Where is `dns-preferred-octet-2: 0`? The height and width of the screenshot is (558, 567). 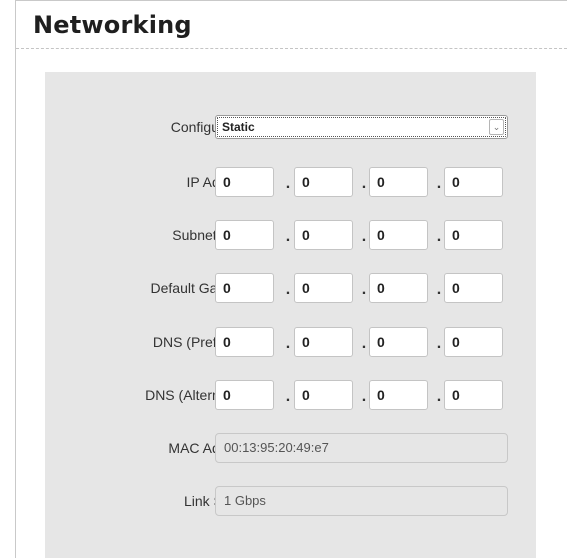 dns-preferred-octet-2: 0 is located at coordinates (323, 342).